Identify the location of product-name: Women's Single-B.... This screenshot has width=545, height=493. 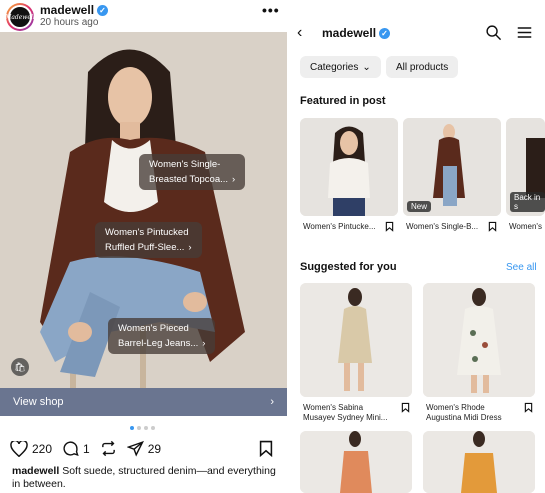
(442, 226).